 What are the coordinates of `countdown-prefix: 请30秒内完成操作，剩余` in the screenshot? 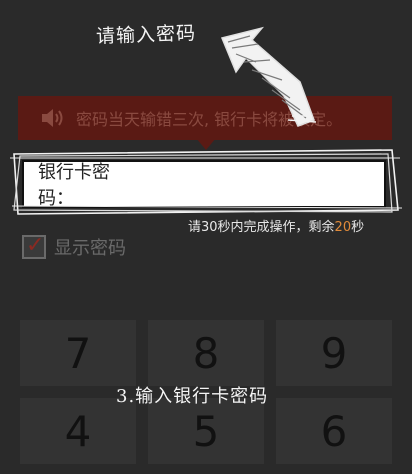 It's located at (261, 227).